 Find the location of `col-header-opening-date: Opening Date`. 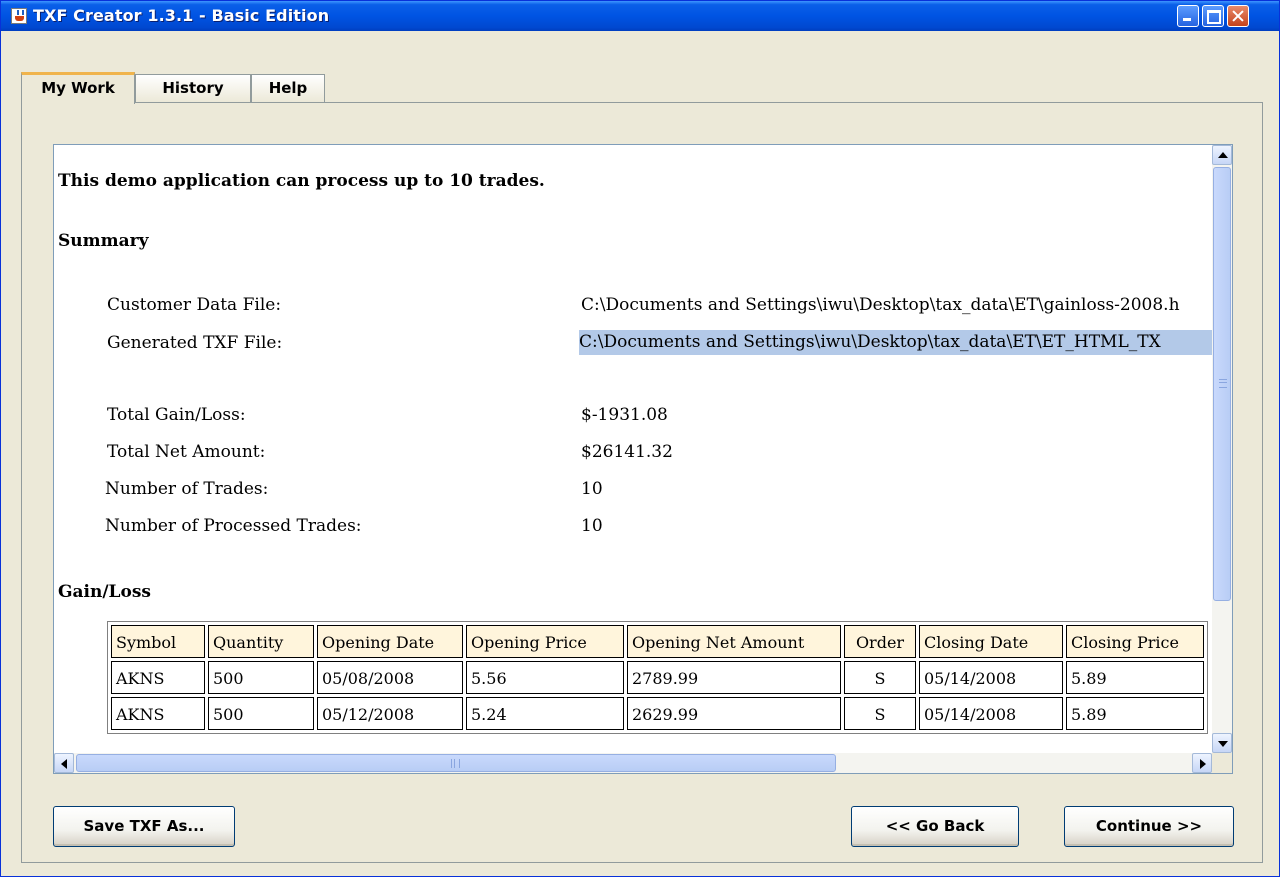

col-header-opening-date: Opening Date is located at coordinates (390, 641).